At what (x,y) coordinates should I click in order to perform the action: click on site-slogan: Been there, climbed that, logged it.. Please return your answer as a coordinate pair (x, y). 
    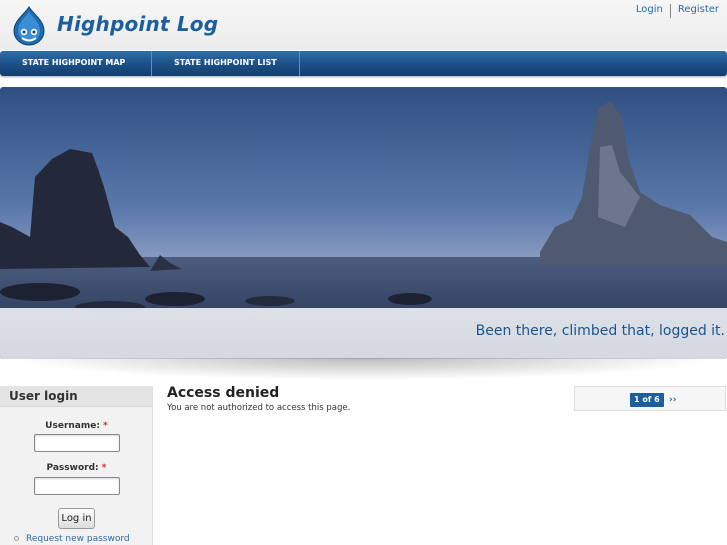
    Looking at the image, I should click on (600, 331).